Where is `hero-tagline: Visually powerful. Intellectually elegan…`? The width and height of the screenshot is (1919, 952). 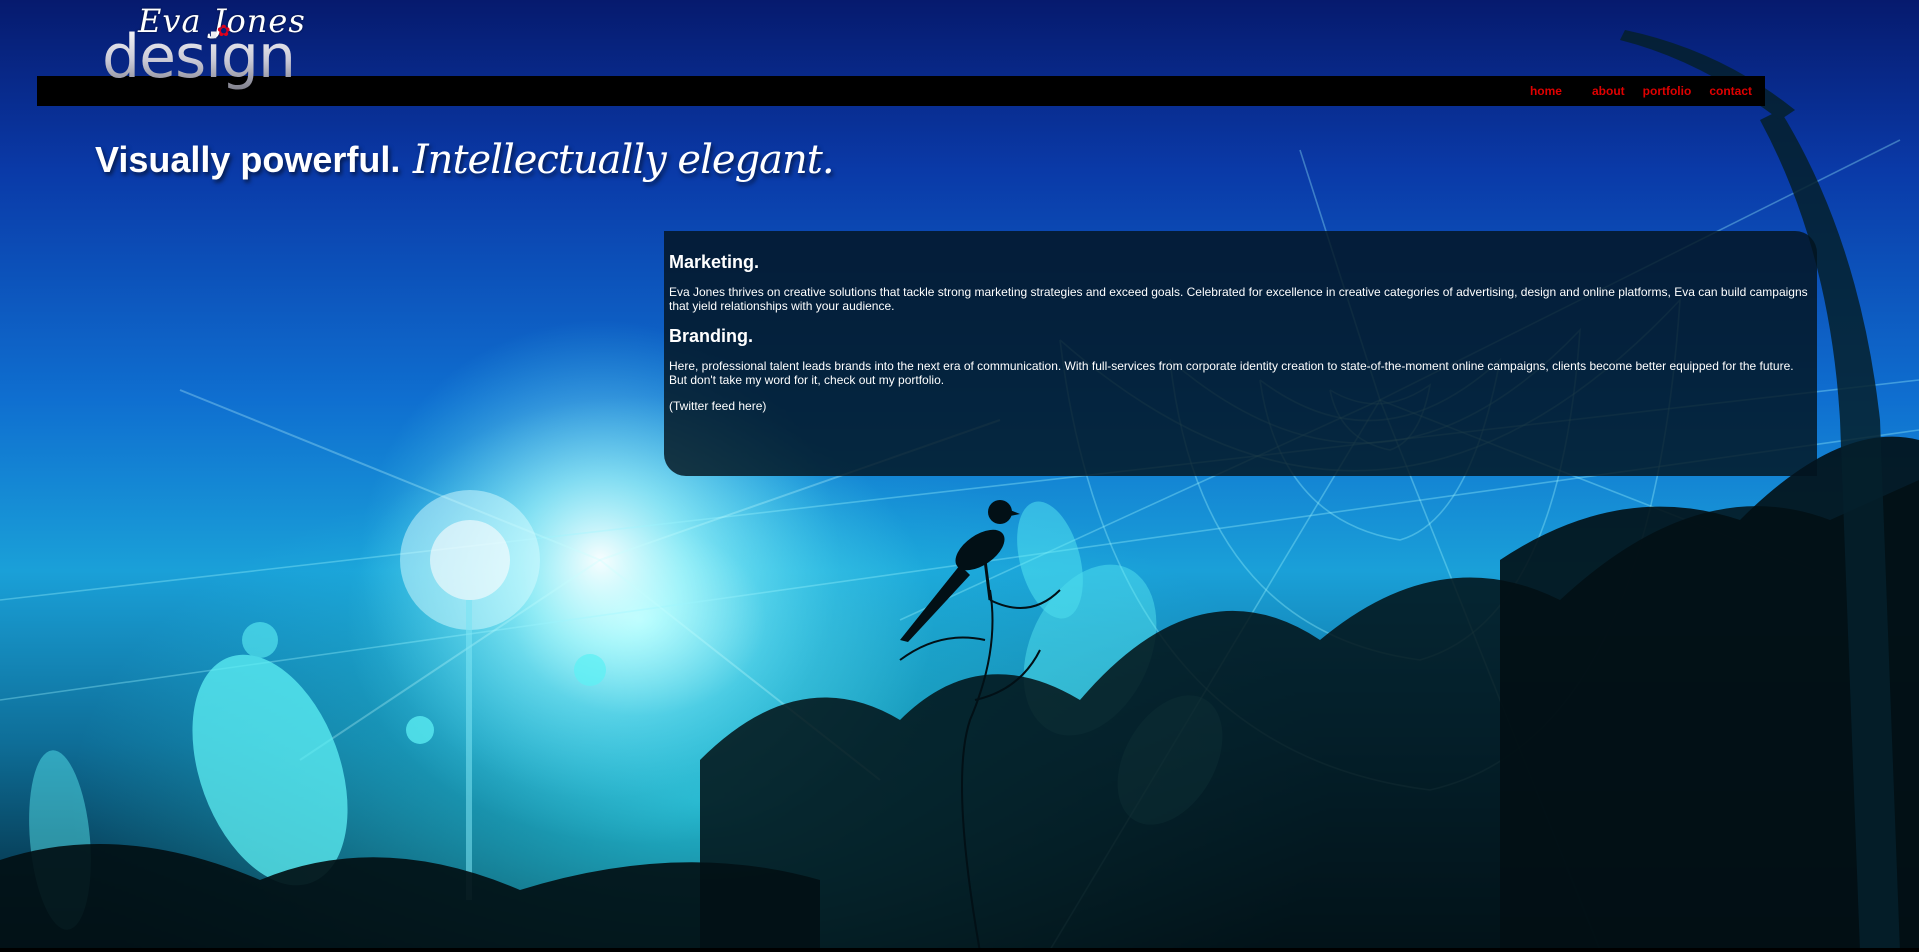
hero-tagline: Visually powerful. Intellectually elegan… is located at coordinates (465, 160).